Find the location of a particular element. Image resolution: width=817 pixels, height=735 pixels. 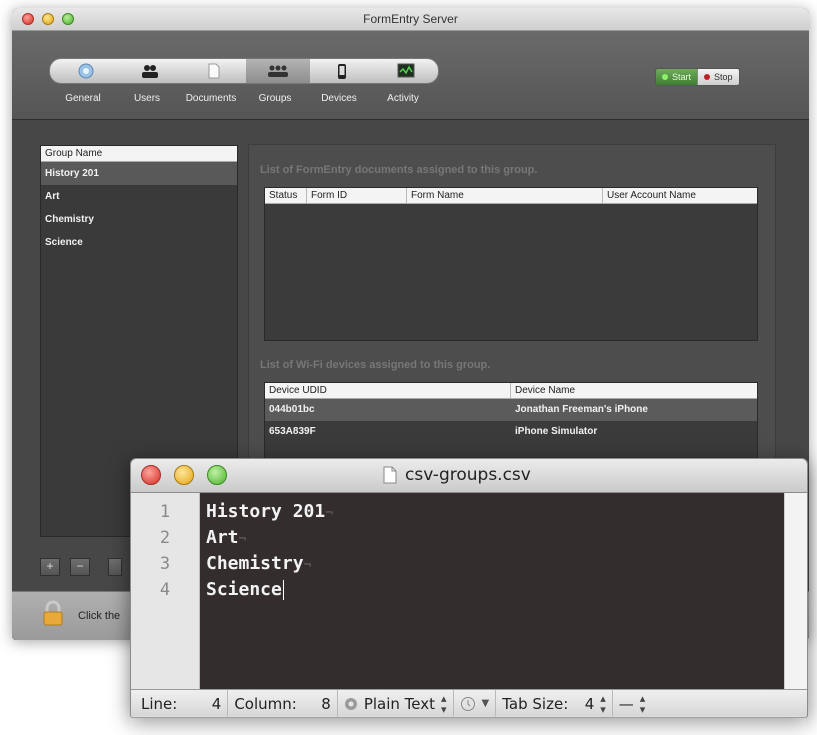

group-item-art: Art is located at coordinates (139, 196).